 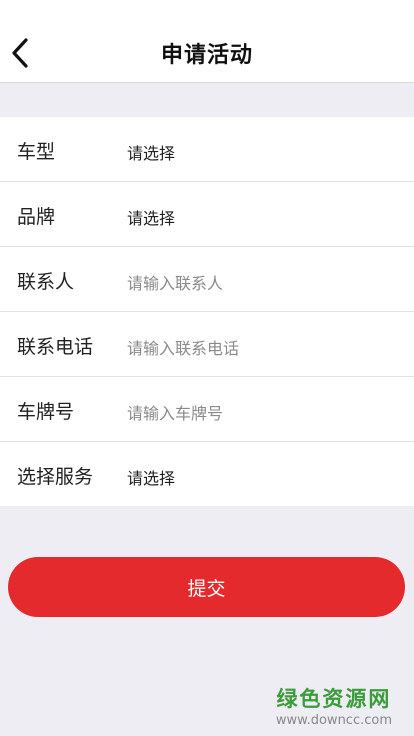 I want to click on watermark-url: www.downcc.com, so click(x=333, y=720).